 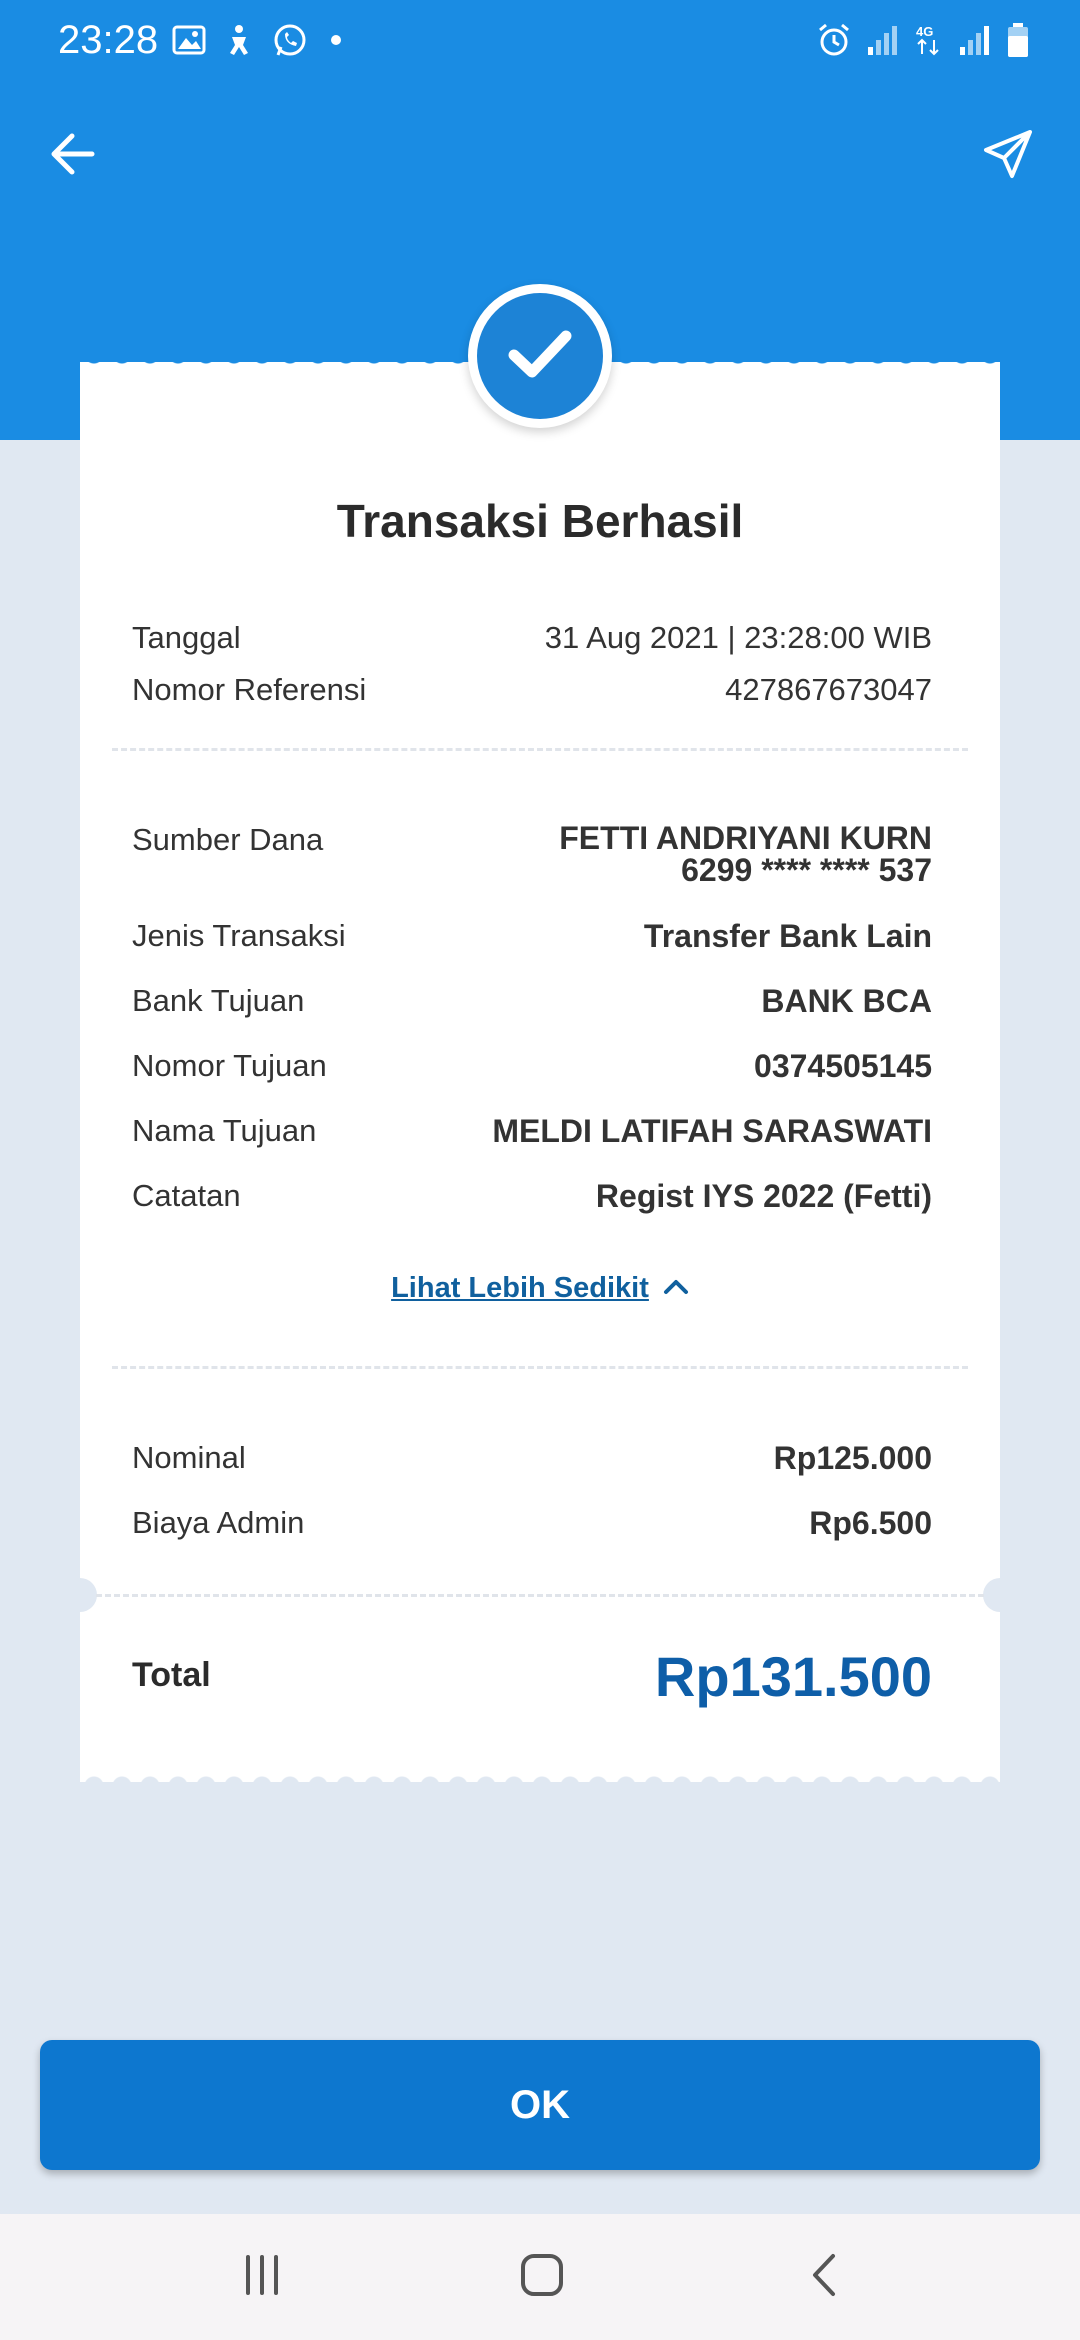 What do you see at coordinates (520, 1288) in the screenshot?
I see `show-less-link: Lihat Lebih Sedikit` at bounding box center [520, 1288].